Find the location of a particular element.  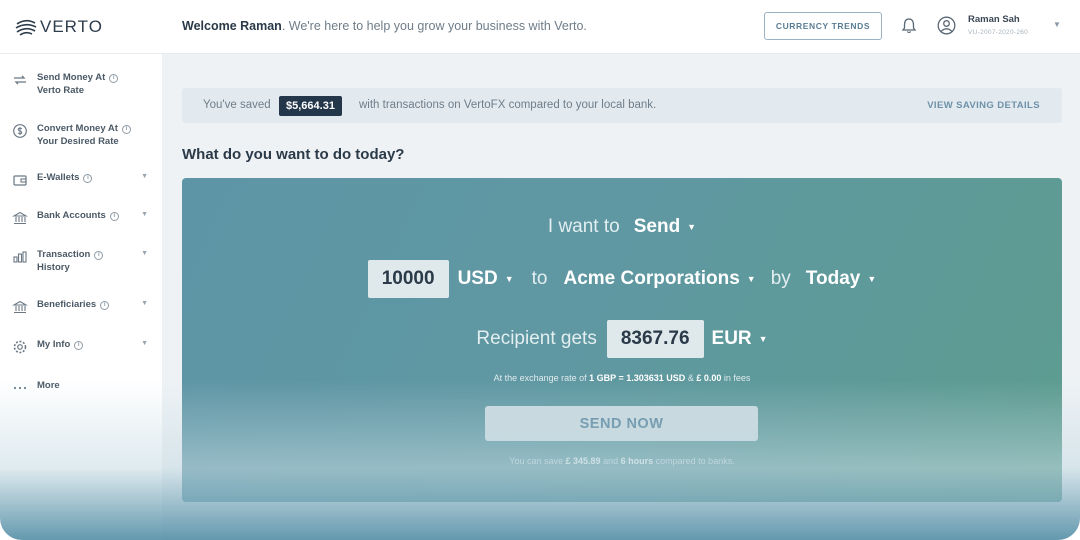

to-currency-select: EUR ▼ is located at coordinates (740, 339).